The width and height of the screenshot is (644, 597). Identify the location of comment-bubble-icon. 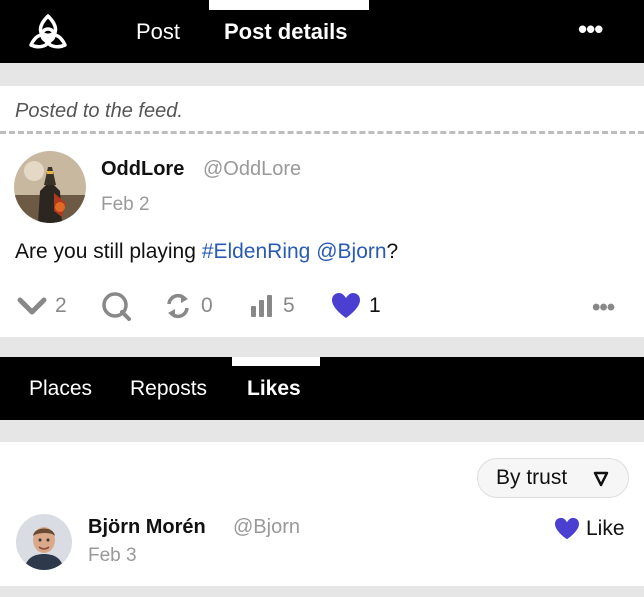
(116, 306).